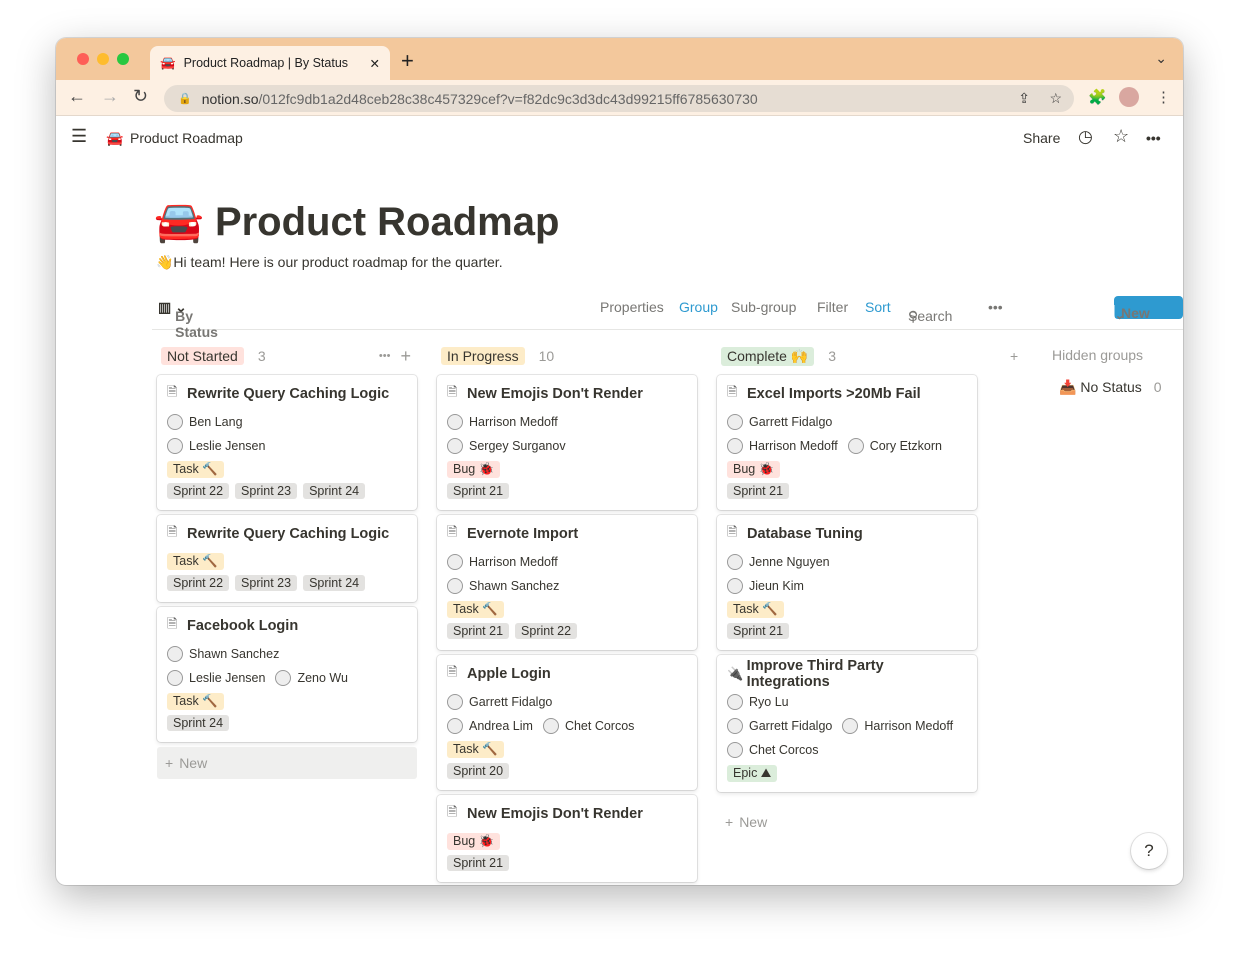 The height and width of the screenshot is (960, 1239). What do you see at coordinates (140, 96) in the screenshot?
I see `reload-icon: ↻` at bounding box center [140, 96].